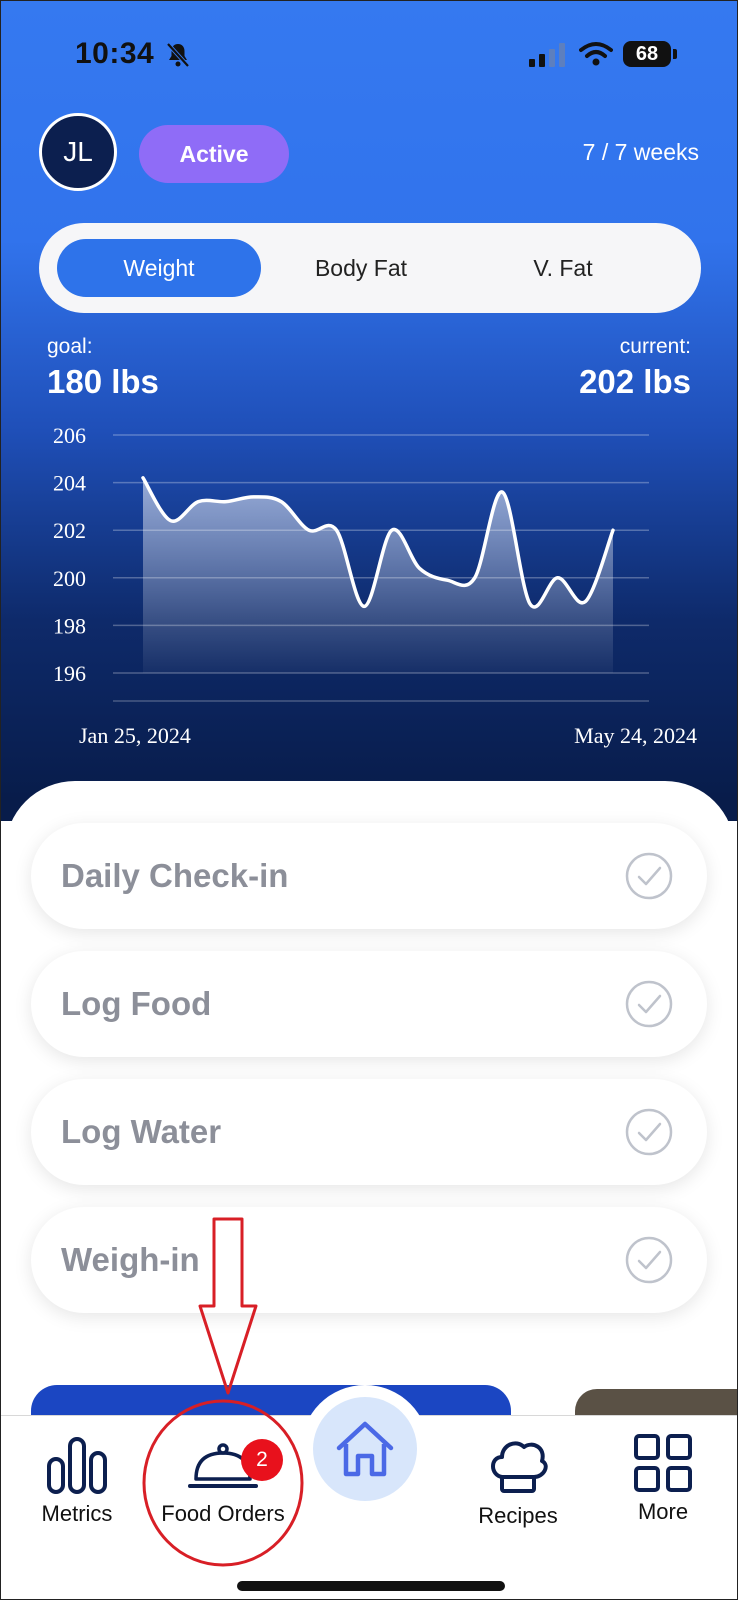 This screenshot has height=1600, width=738. I want to click on goal-value: 180 lbs, so click(103, 381).